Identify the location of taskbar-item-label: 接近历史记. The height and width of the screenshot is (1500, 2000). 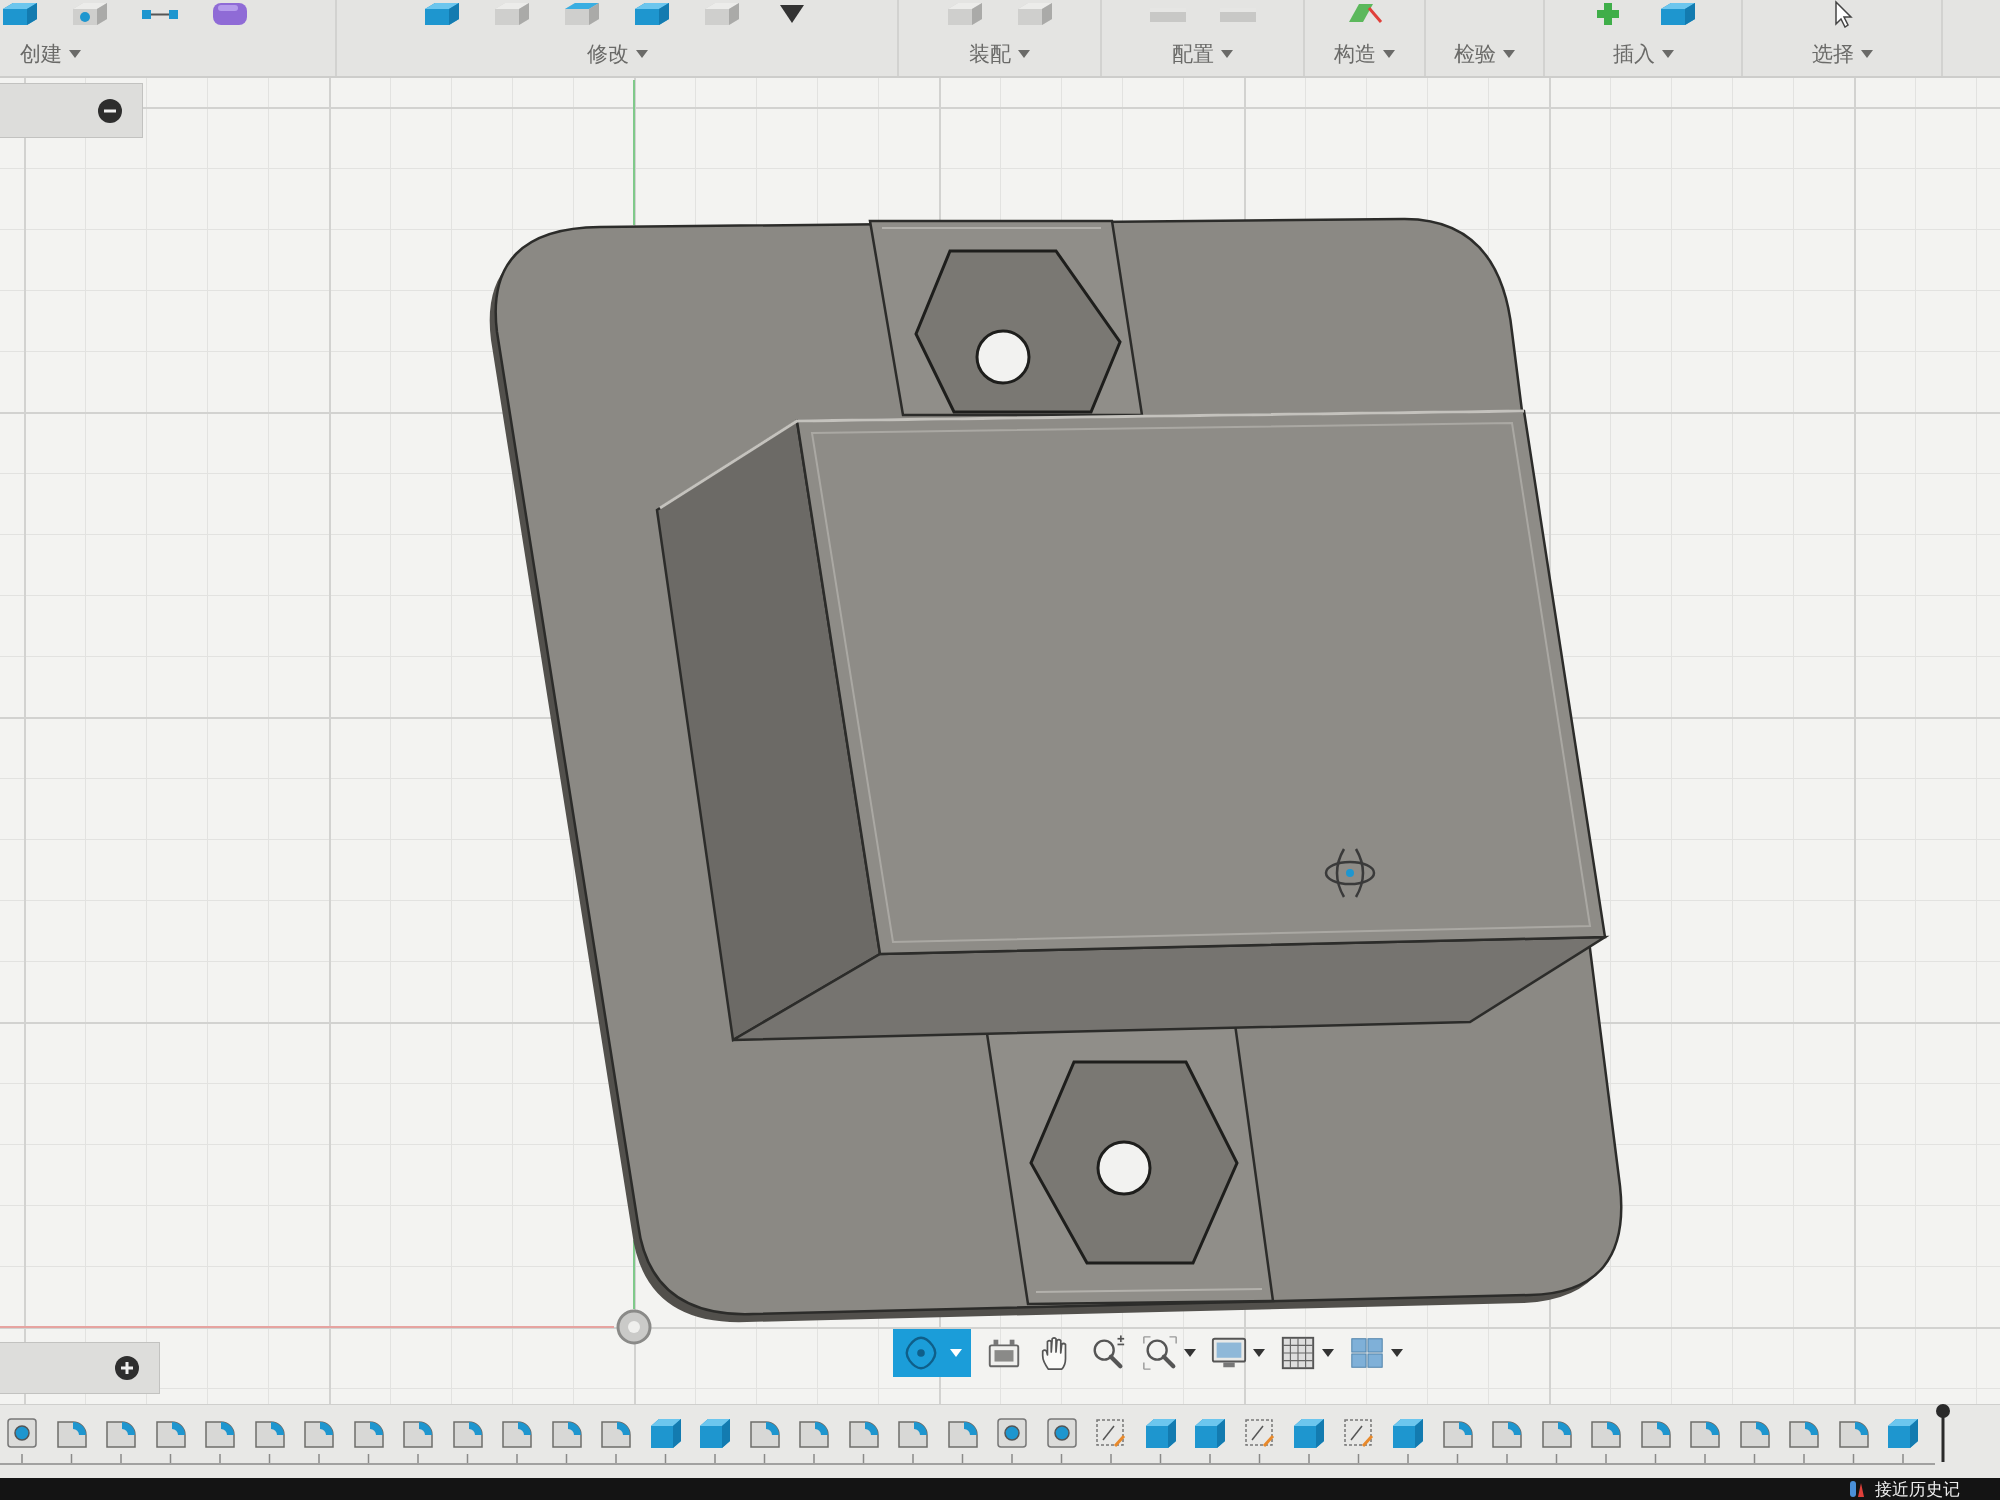
(1917, 1489).